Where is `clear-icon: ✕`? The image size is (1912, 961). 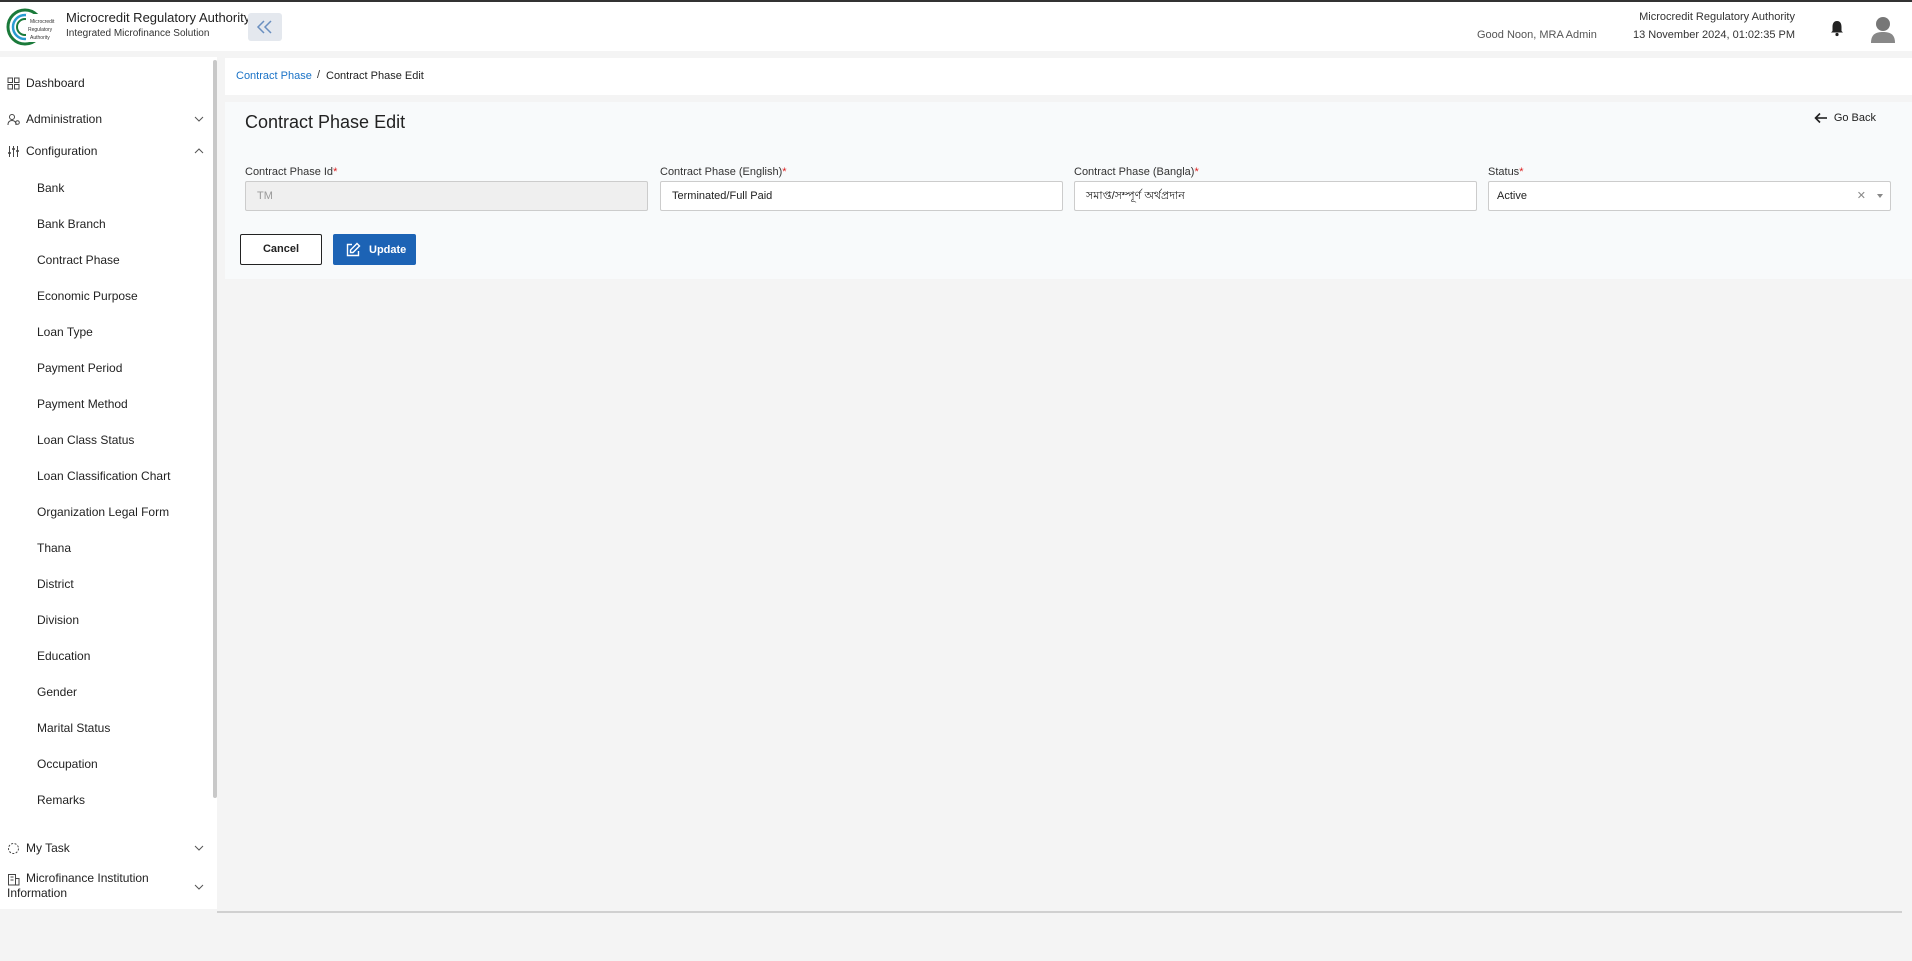 clear-icon: ✕ is located at coordinates (1861, 196).